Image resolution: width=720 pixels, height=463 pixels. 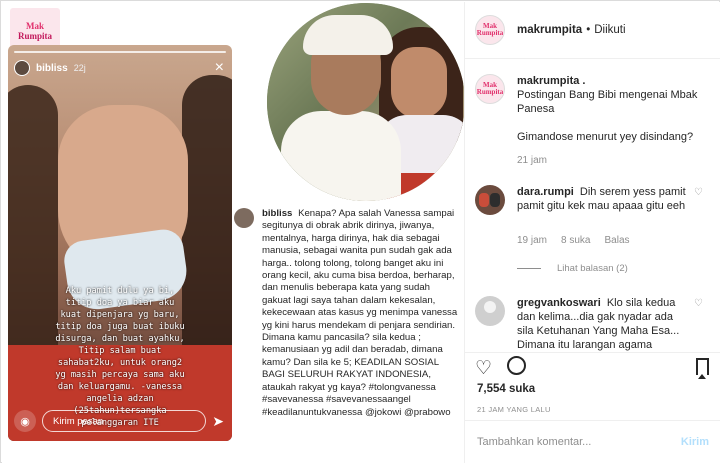 I want to click on comment-icon, so click(x=516, y=365).